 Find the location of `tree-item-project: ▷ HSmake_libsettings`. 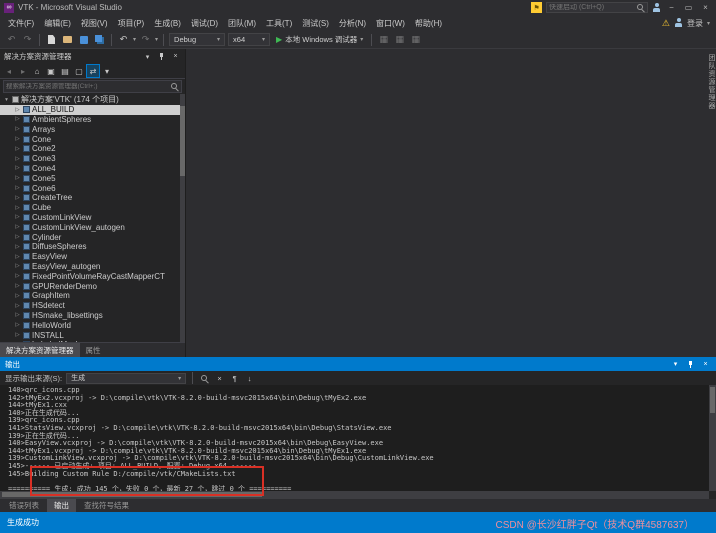

tree-item-project: ▷ HSmake_libsettings is located at coordinates (92, 316).